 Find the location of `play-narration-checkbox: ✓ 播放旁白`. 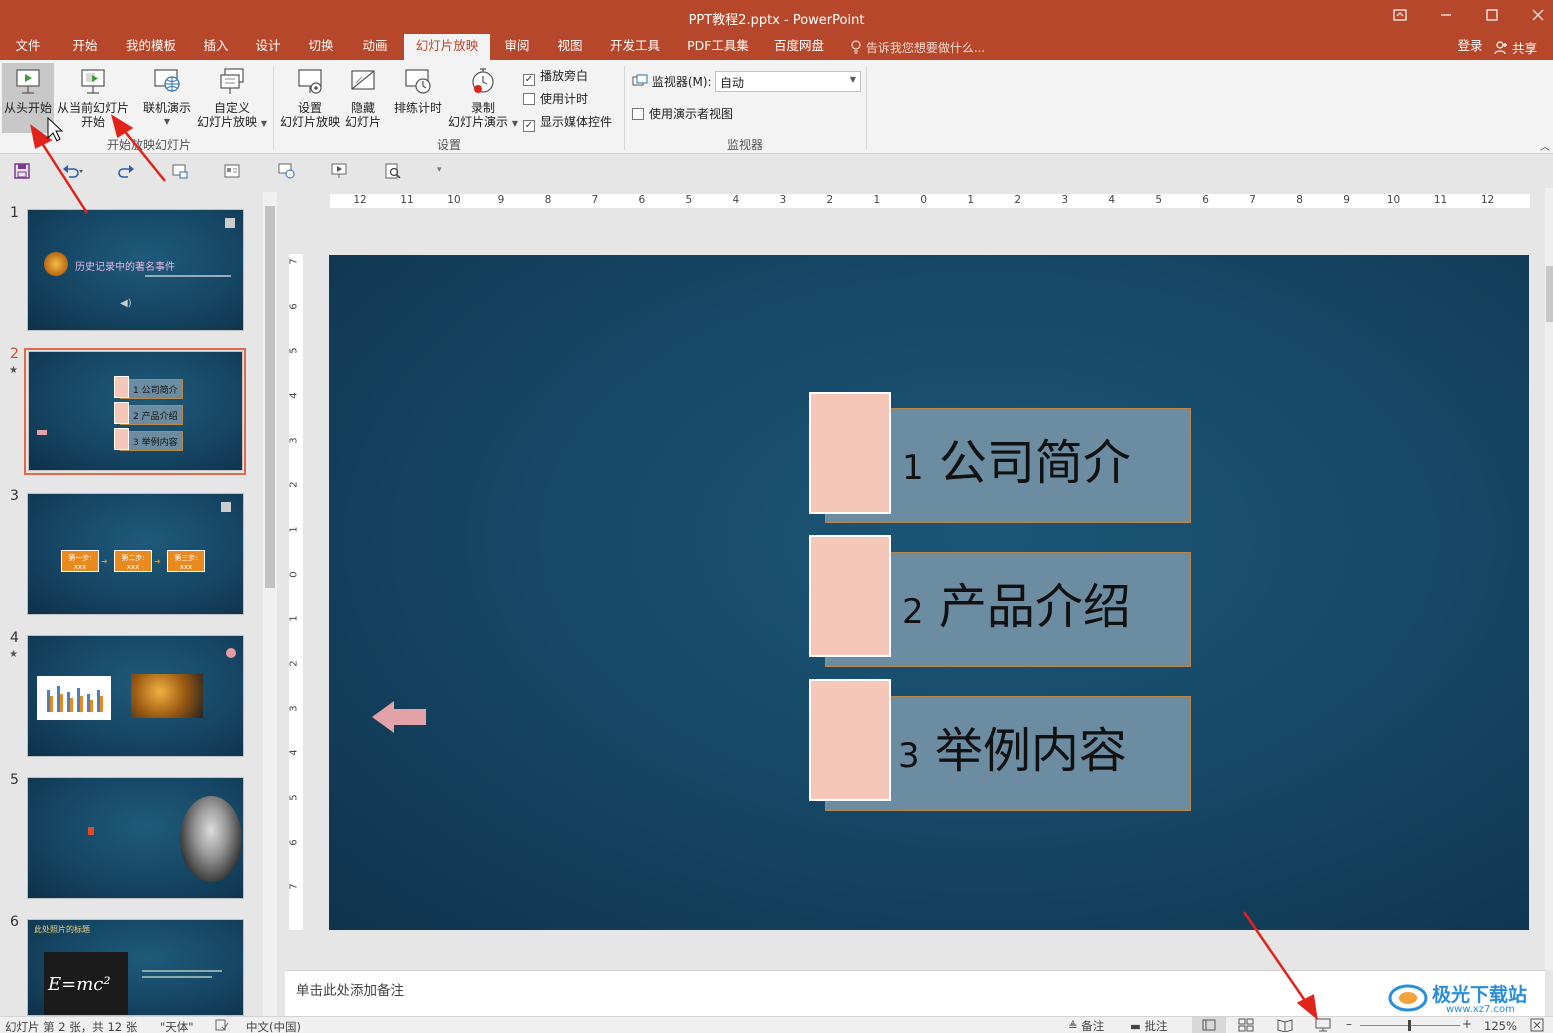

play-narration-checkbox: ✓ 播放旁白 is located at coordinates (555, 76).